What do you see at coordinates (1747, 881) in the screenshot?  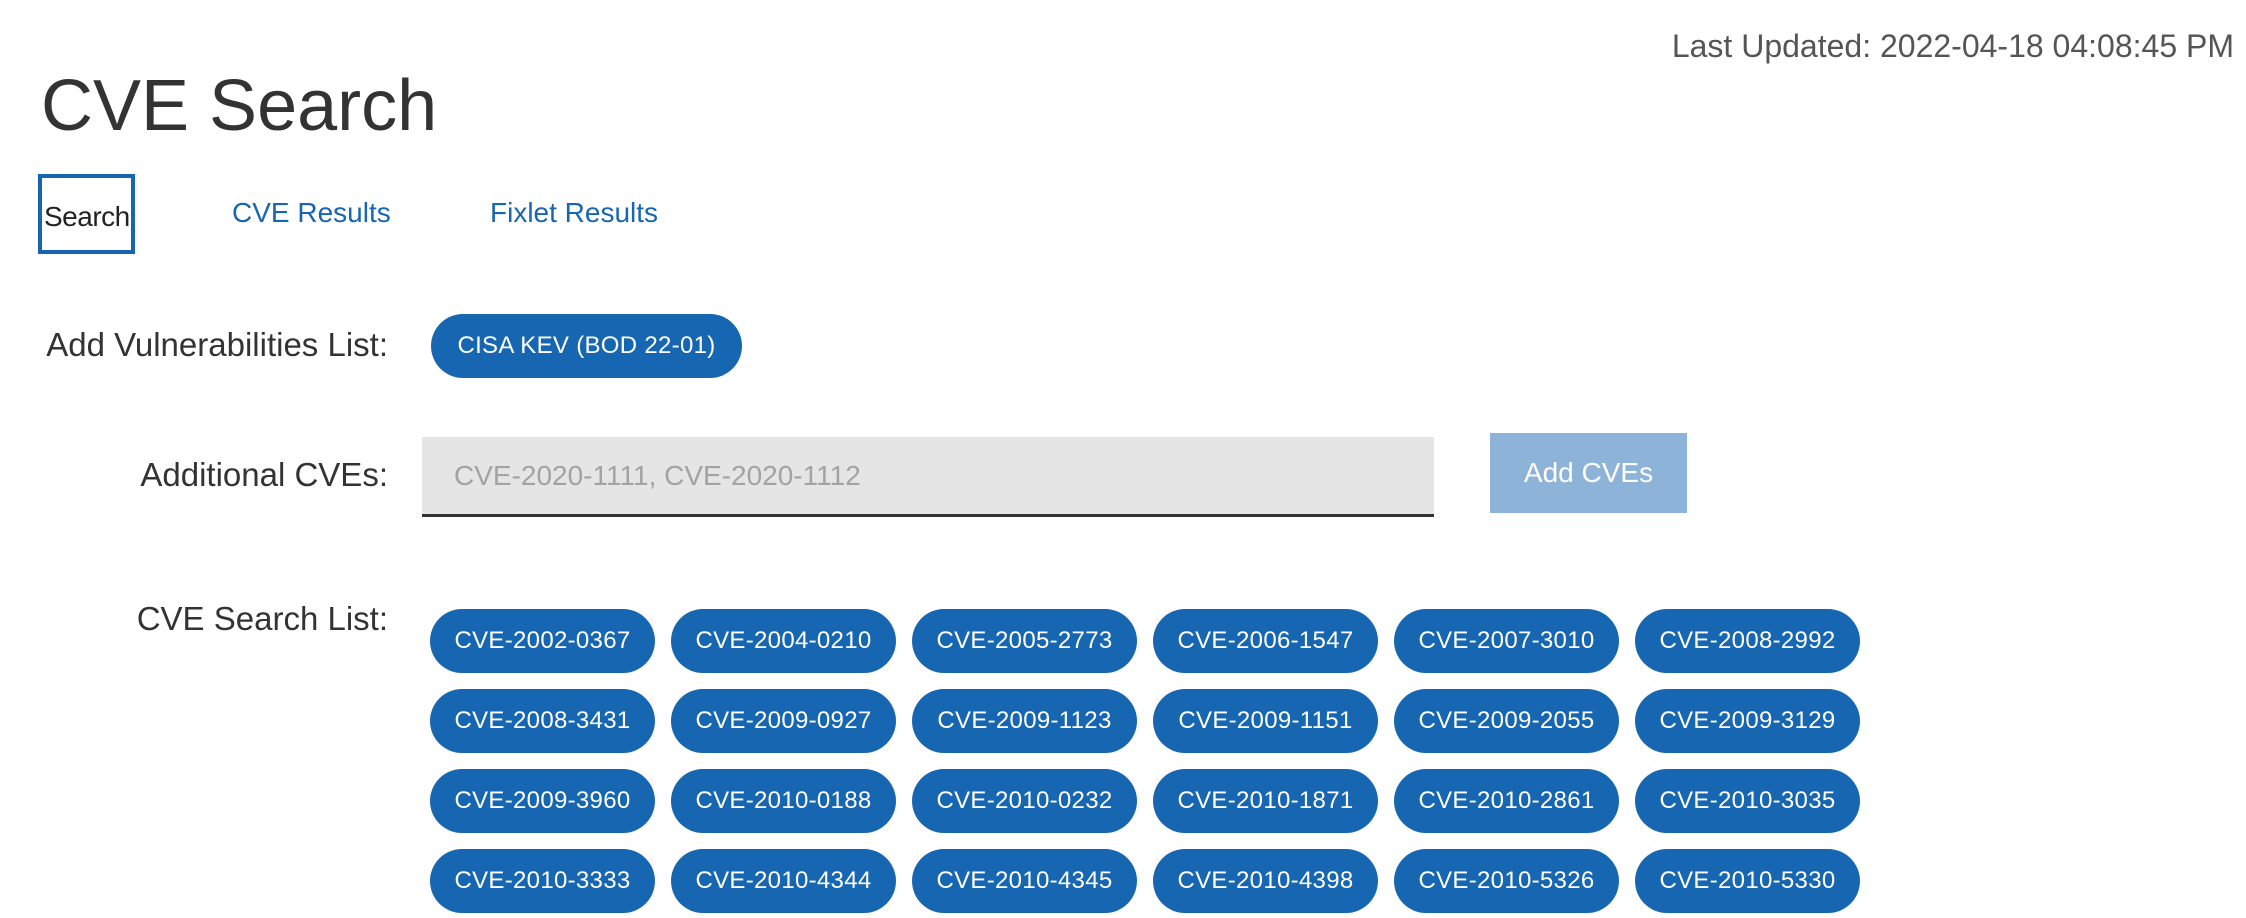 I see `cve-chip: CVE-2010-5330` at bounding box center [1747, 881].